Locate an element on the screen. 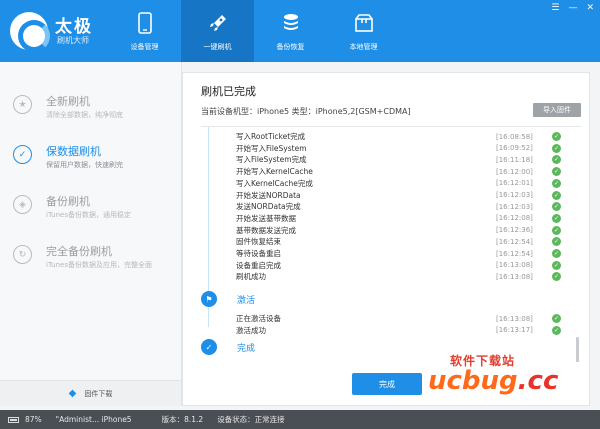  database-icon is located at coordinates (291, 23).